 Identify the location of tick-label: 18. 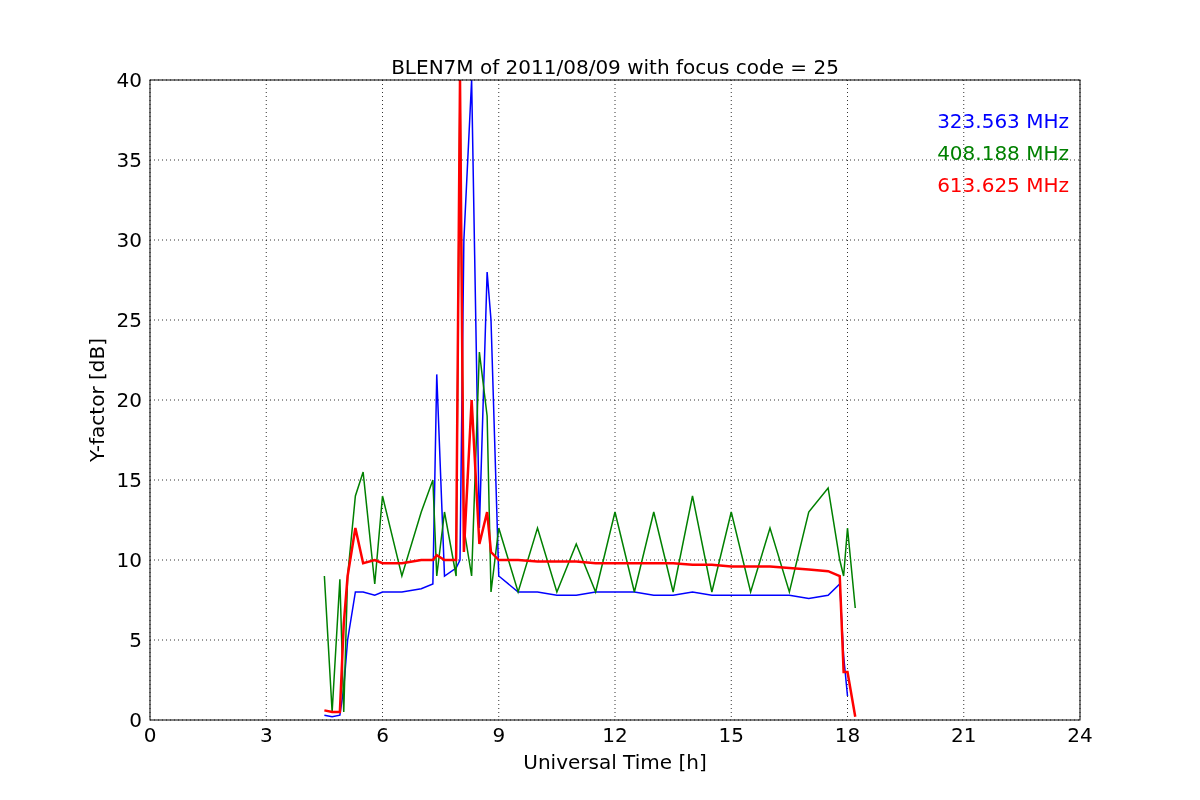
(847, 735).